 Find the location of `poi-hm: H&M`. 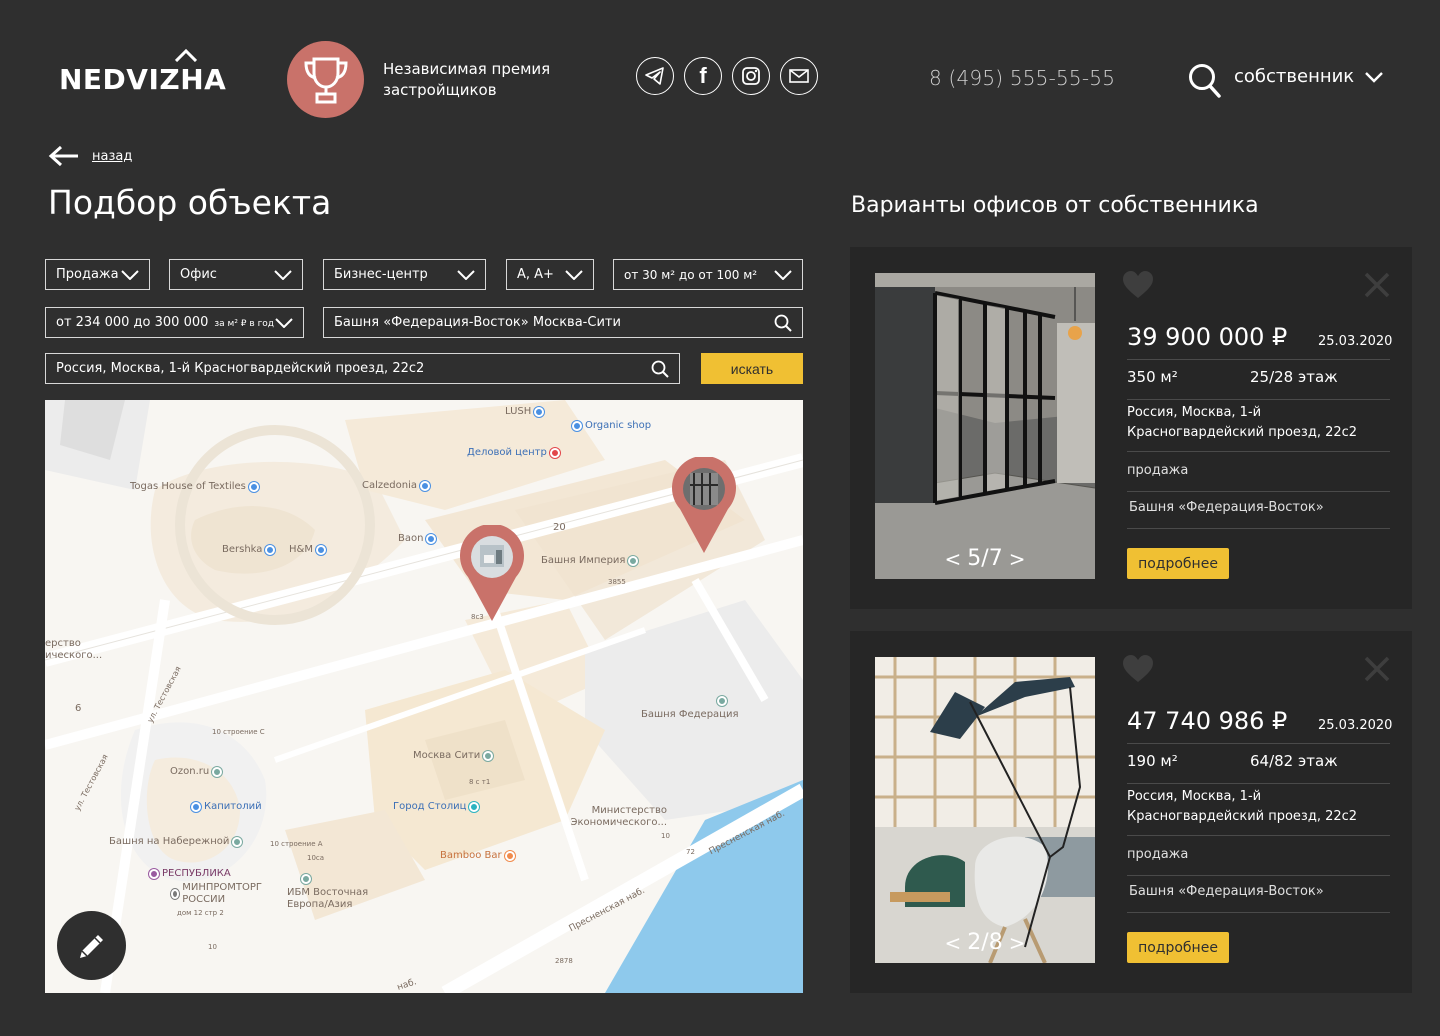

poi-hm: H&M is located at coordinates (307, 549).